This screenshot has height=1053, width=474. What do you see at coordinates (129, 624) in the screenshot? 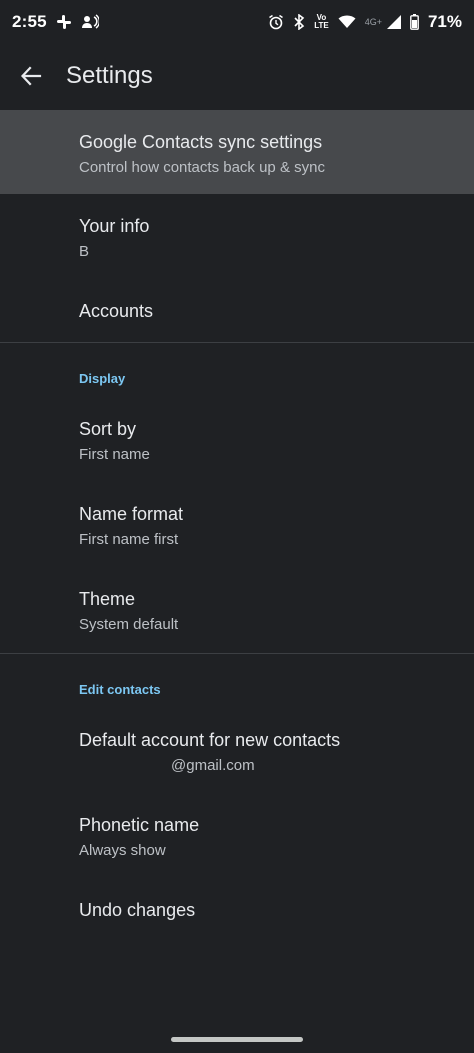
I see `theme-subtitle: System default` at bounding box center [129, 624].